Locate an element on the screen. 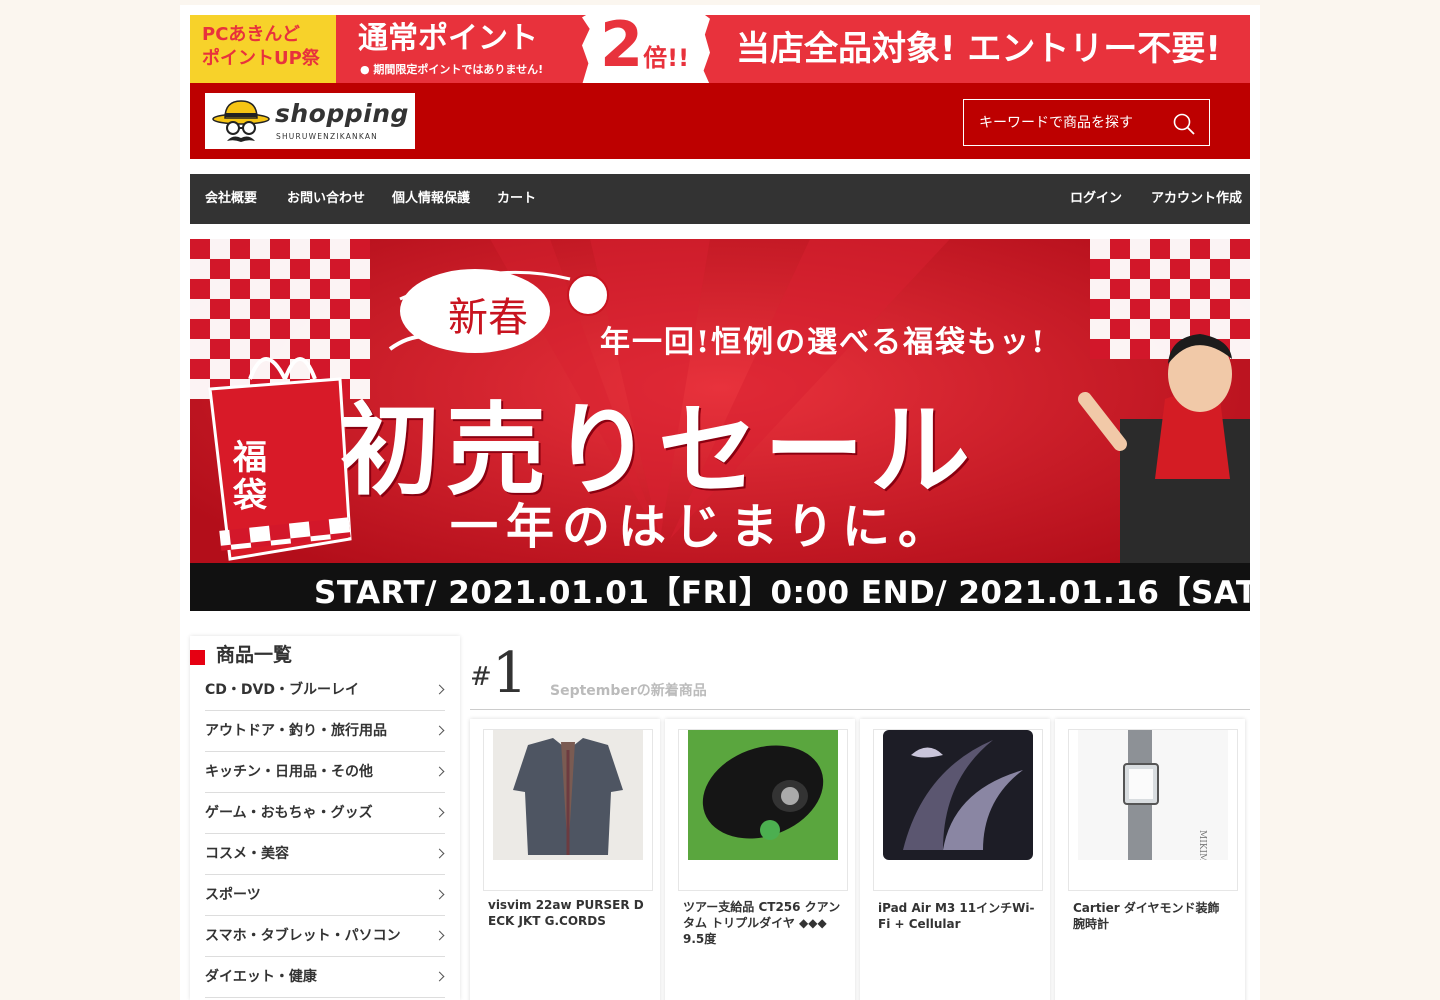 The height and width of the screenshot is (1000, 1440). product-card: visvim 22aw PURSER DECK JKT G.CORDS is located at coordinates (565, 859).